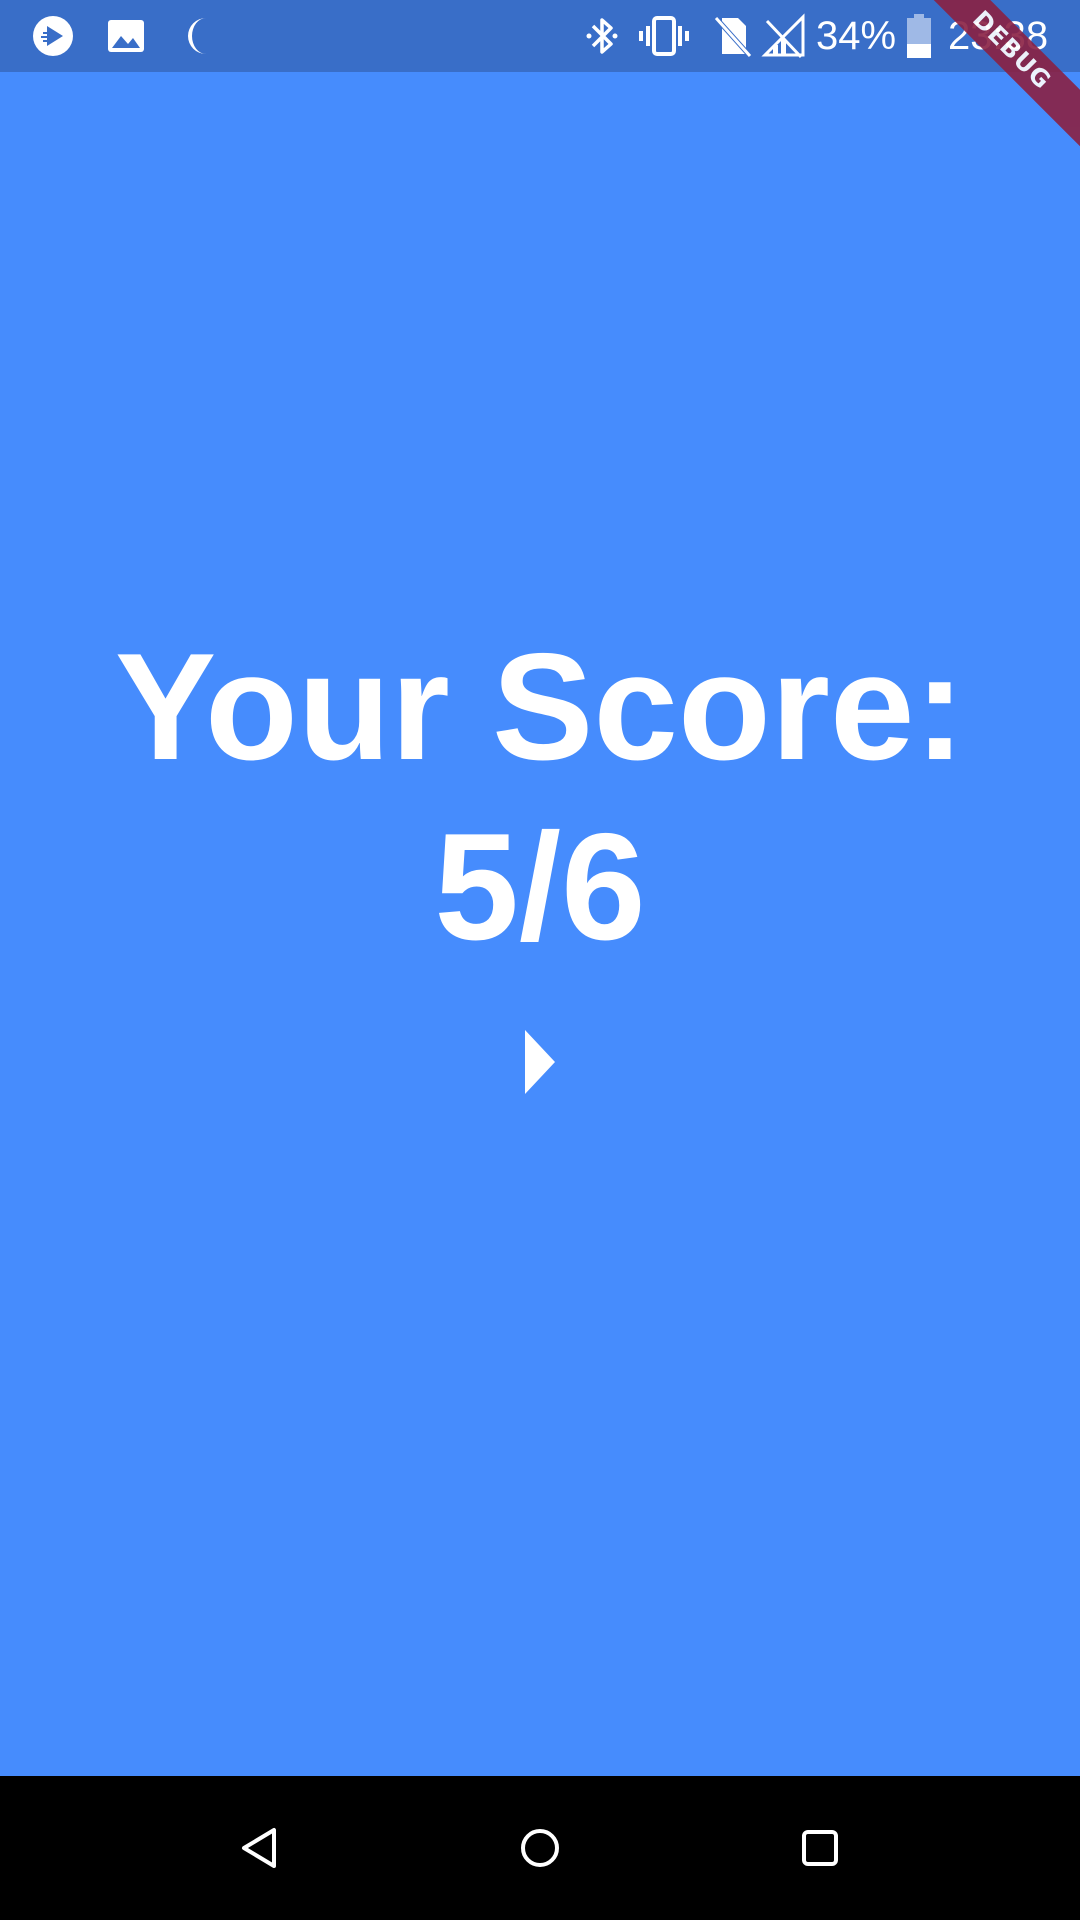 The height and width of the screenshot is (1920, 1080). What do you see at coordinates (540, 36) in the screenshot?
I see `status-bar: 34% 23:38` at bounding box center [540, 36].